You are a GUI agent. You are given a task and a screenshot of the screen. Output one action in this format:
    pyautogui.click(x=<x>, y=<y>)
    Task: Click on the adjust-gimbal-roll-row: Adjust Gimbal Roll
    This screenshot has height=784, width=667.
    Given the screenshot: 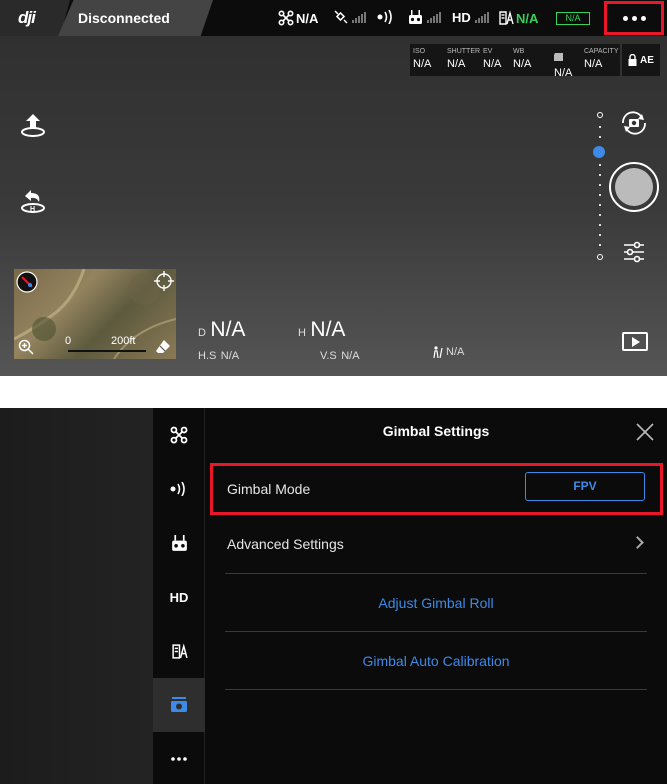 What is the action you would take?
    pyautogui.click(x=436, y=603)
    